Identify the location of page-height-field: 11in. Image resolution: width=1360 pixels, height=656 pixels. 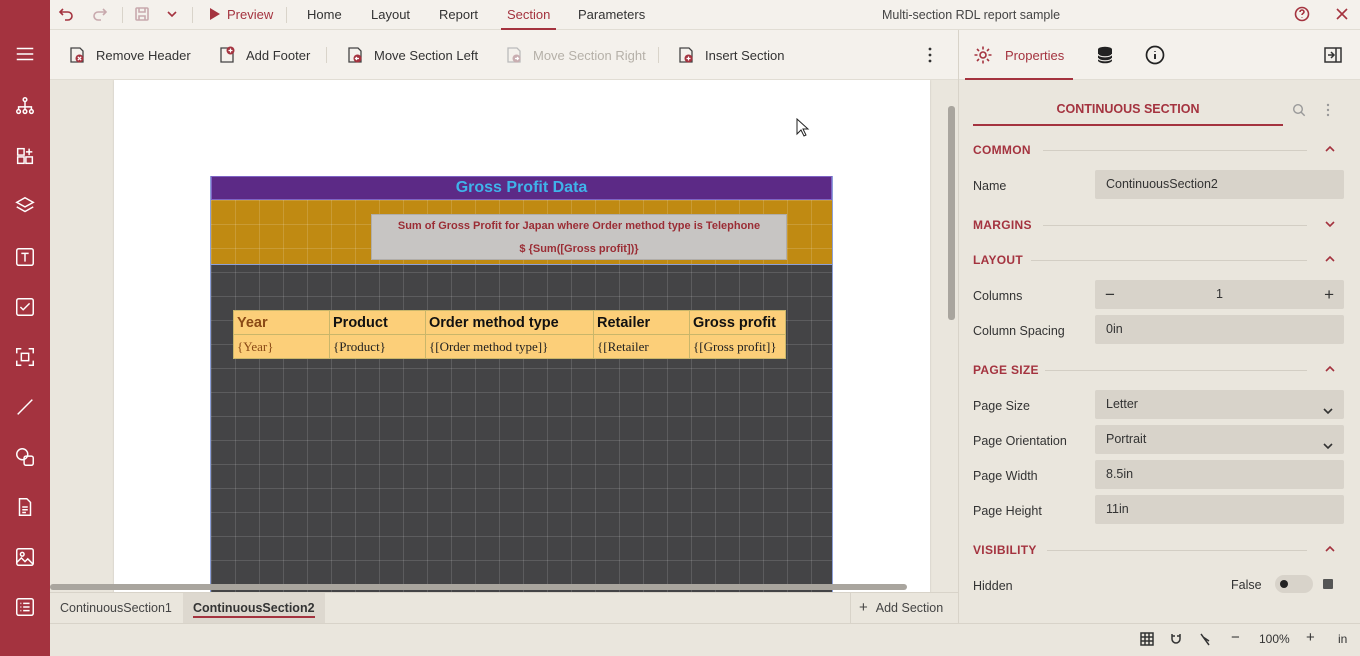
(1219, 509).